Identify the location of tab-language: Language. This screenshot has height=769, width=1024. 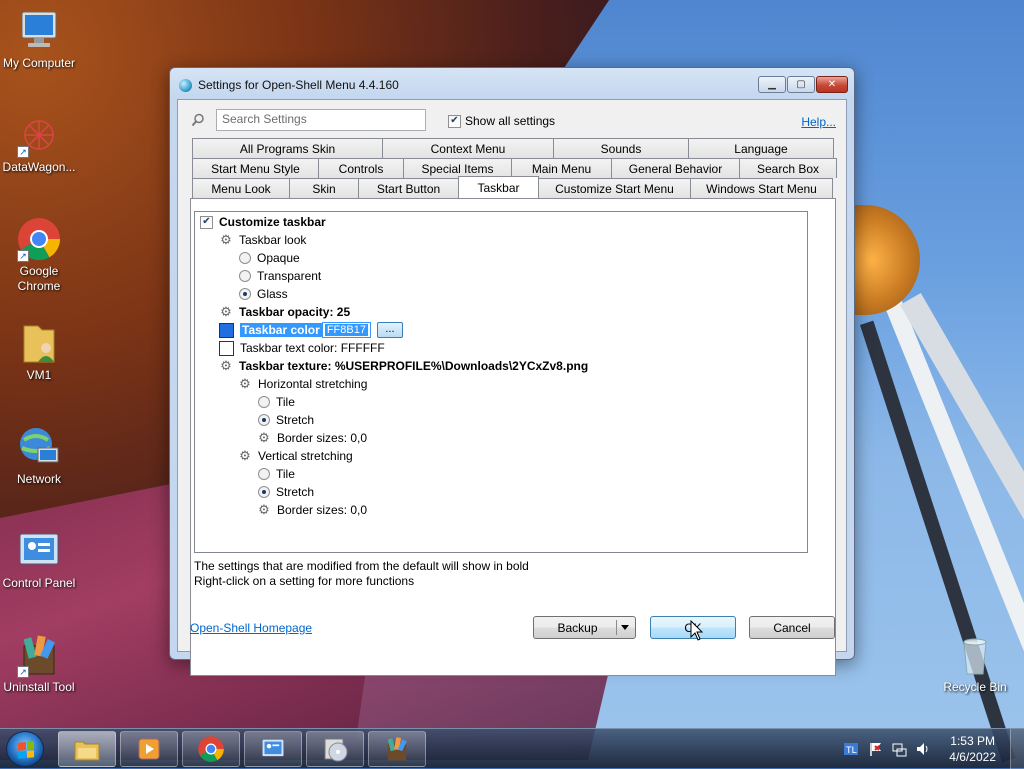
(761, 148).